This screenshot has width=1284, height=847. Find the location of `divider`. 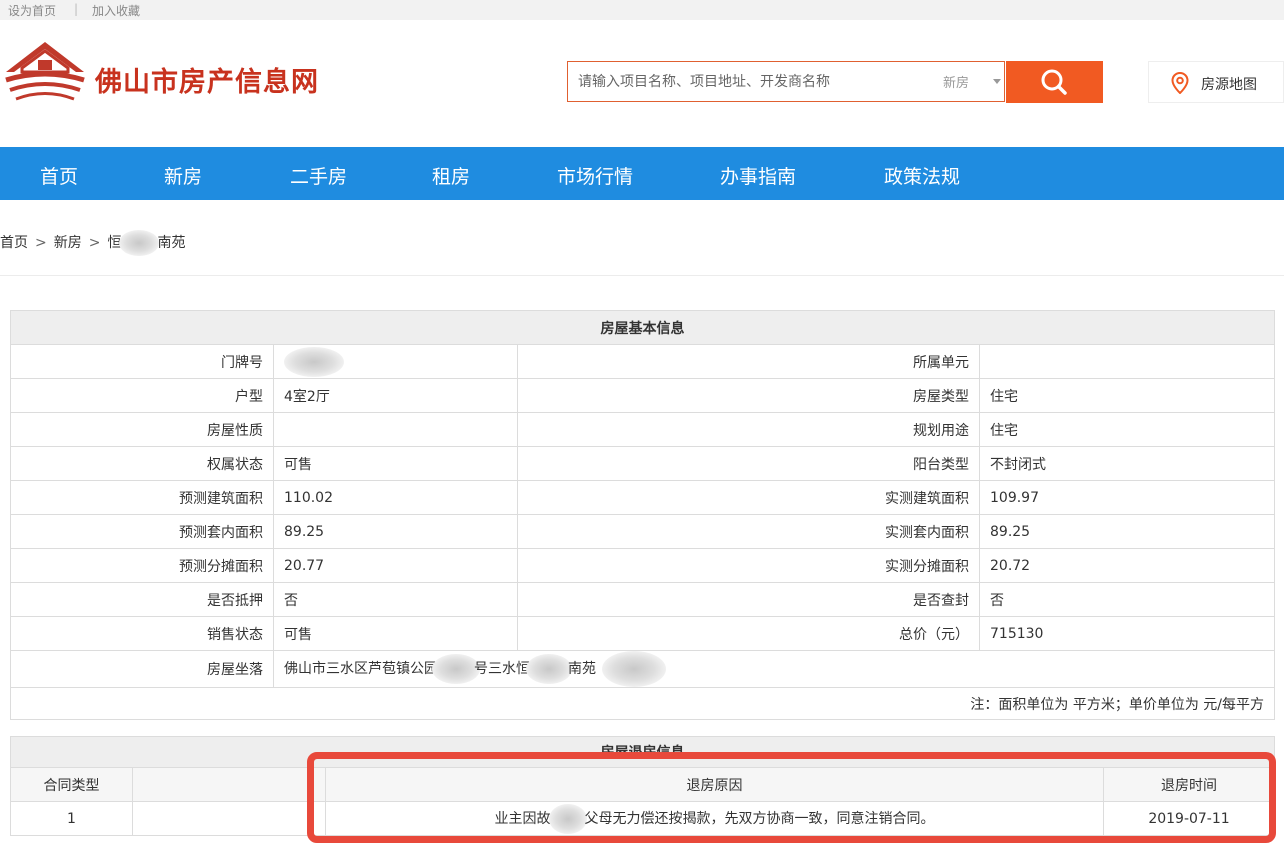

divider is located at coordinates (642, 275).